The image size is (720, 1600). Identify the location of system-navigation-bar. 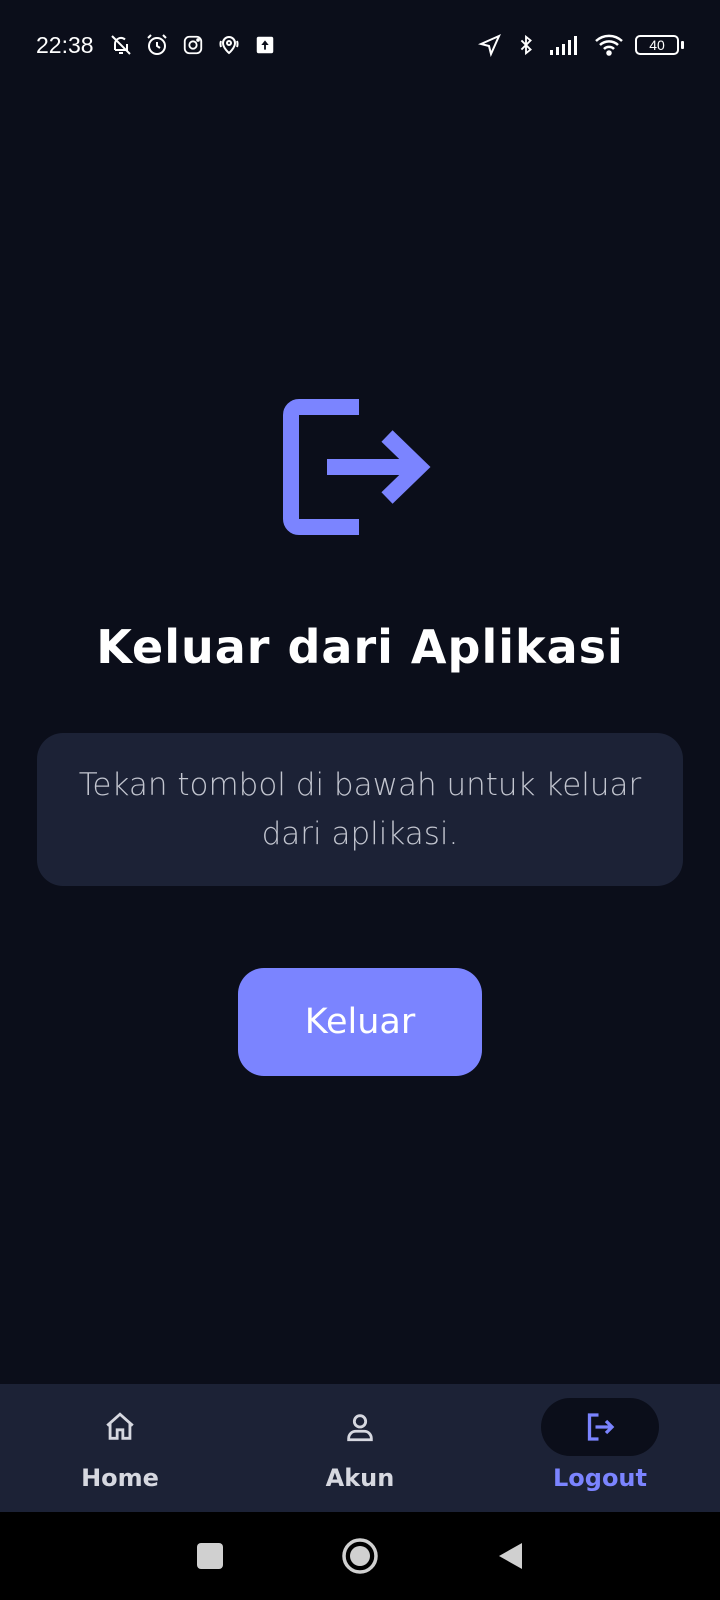
(360, 1556).